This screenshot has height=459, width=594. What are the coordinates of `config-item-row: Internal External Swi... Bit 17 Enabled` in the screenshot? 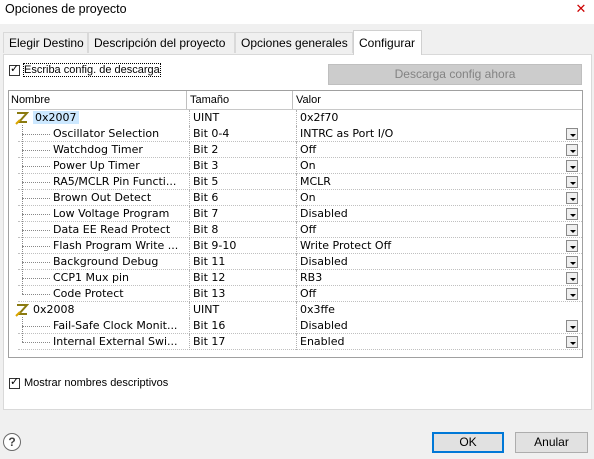 It's located at (295, 342).